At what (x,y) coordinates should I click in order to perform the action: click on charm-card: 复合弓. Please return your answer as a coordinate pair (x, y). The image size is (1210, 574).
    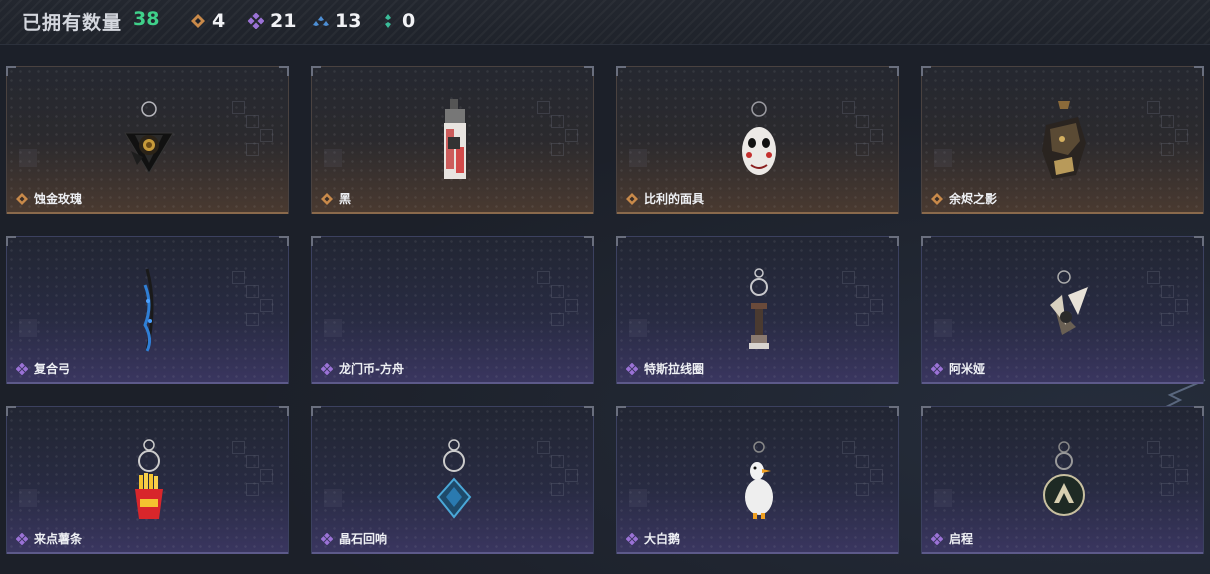
    Looking at the image, I should click on (147, 310).